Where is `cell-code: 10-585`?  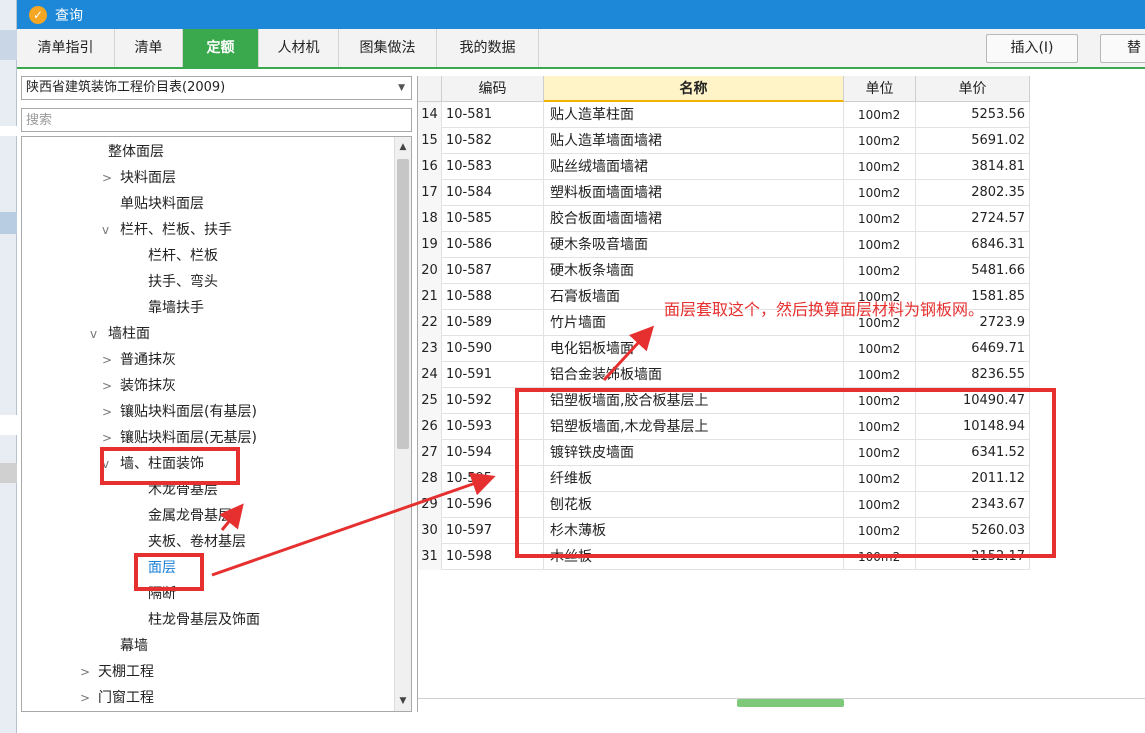 cell-code: 10-585 is located at coordinates (493, 219).